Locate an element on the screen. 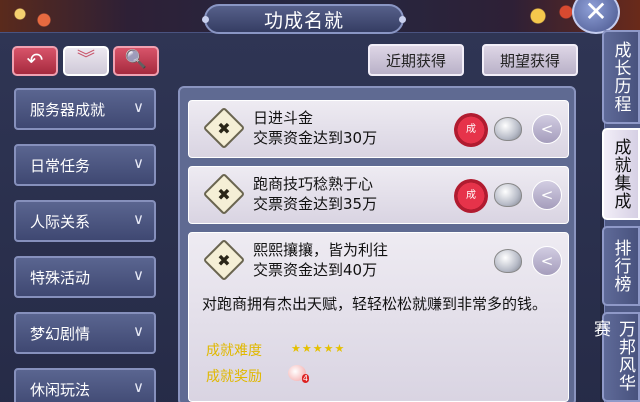  achievement-desc: 交票资金达到40万 is located at coordinates (315, 270).